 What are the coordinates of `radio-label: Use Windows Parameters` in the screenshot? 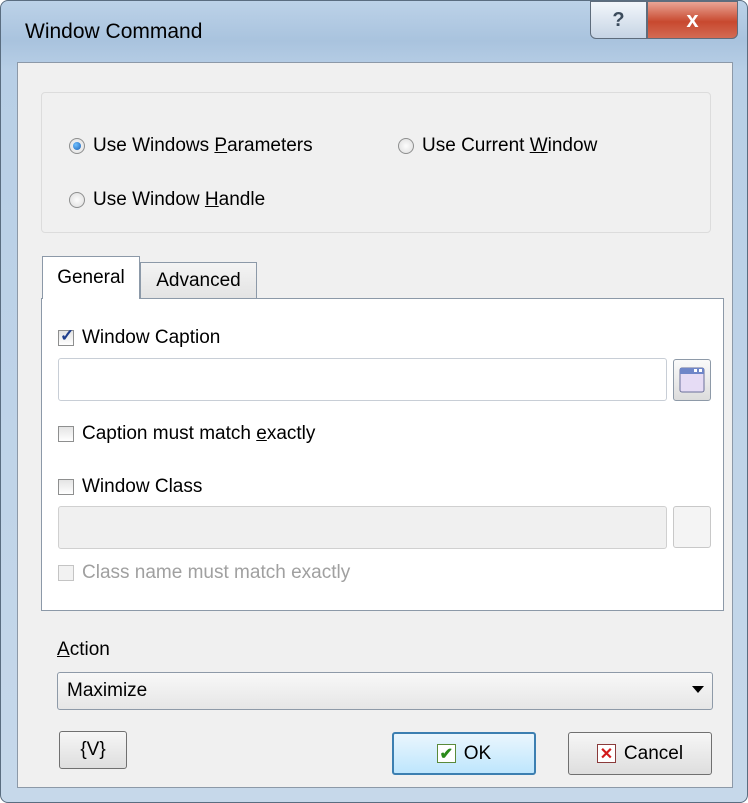 It's located at (203, 145).